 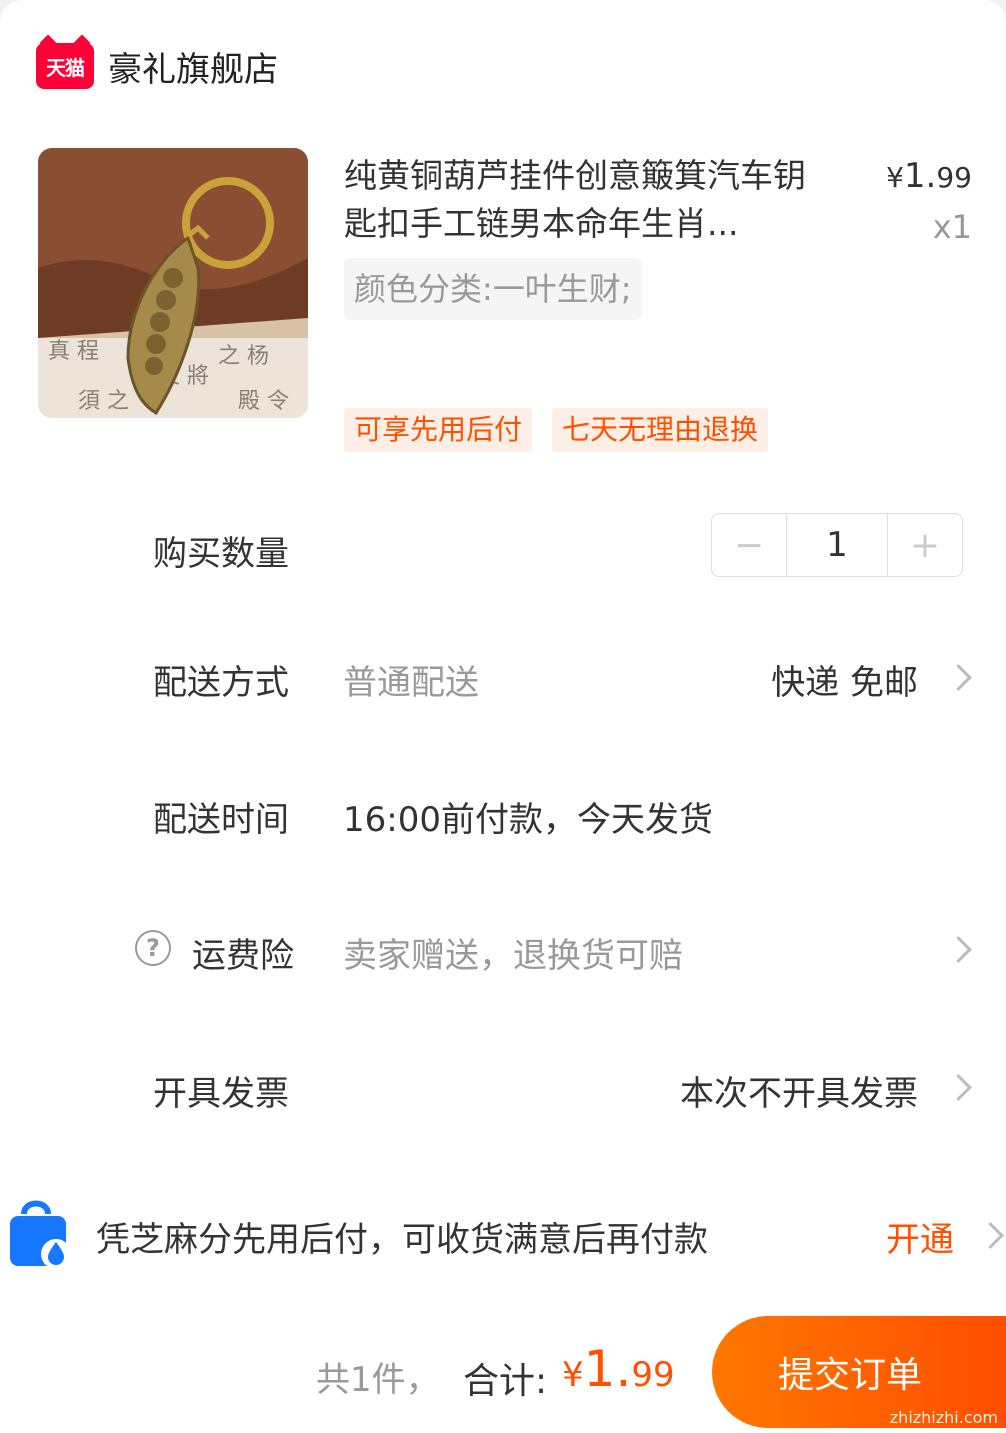 What do you see at coordinates (378, 1380) in the screenshot?
I see `item-count: 共1件，` at bounding box center [378, 1380].